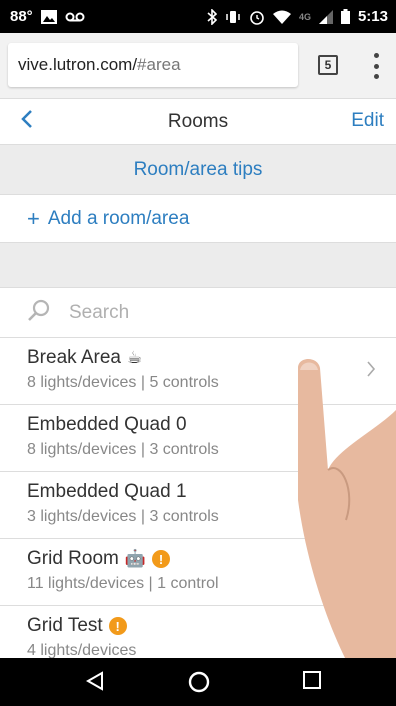  Describe the element at coordinates (33, 218) in the screenshot. I see `plus-icon: +` at that location.